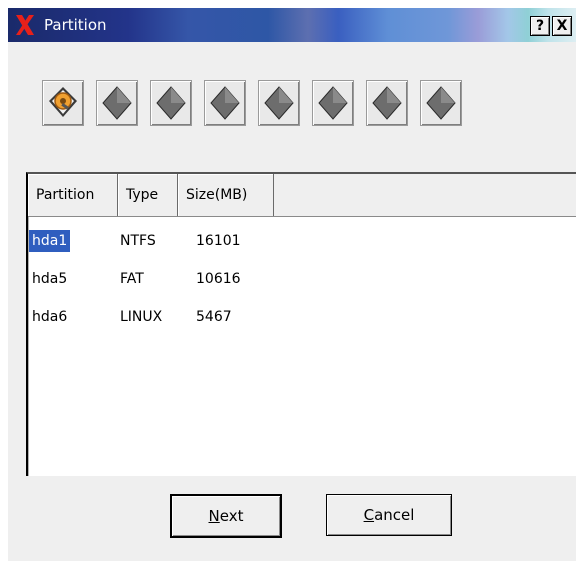  What do you see at coordinates (25, 25) in the screenshot?
I see `x-logo-icon` at bounding box center [25, 25].